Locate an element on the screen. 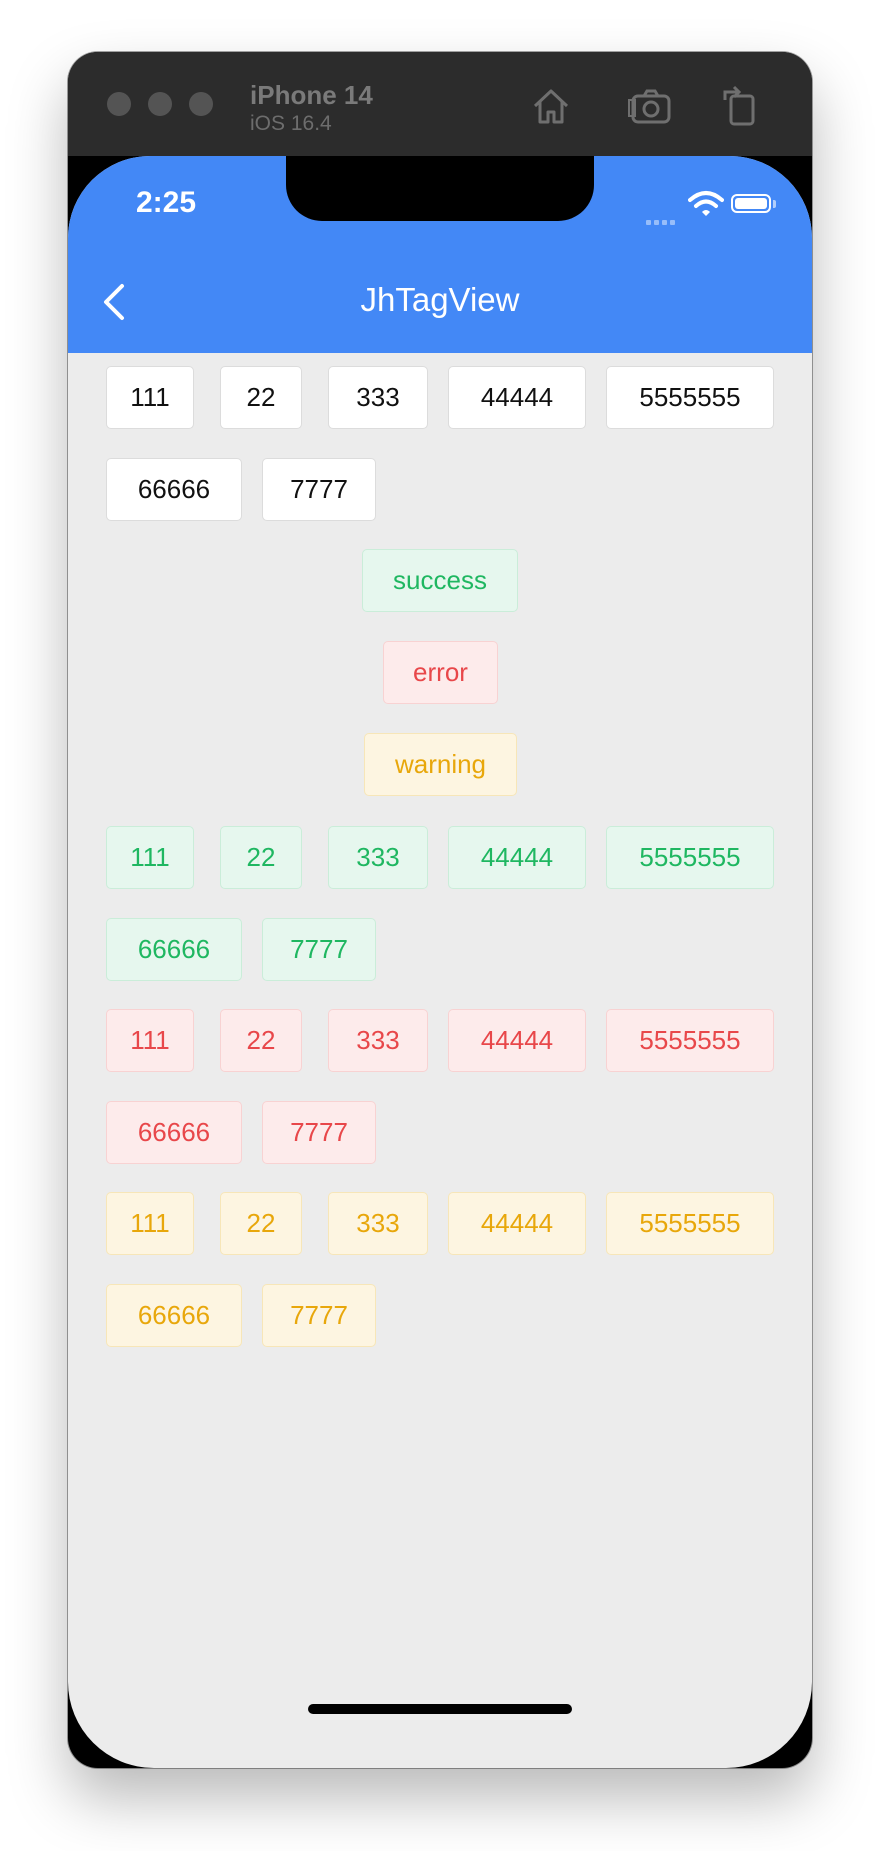  home-icon is located at coordinates (551, 106).